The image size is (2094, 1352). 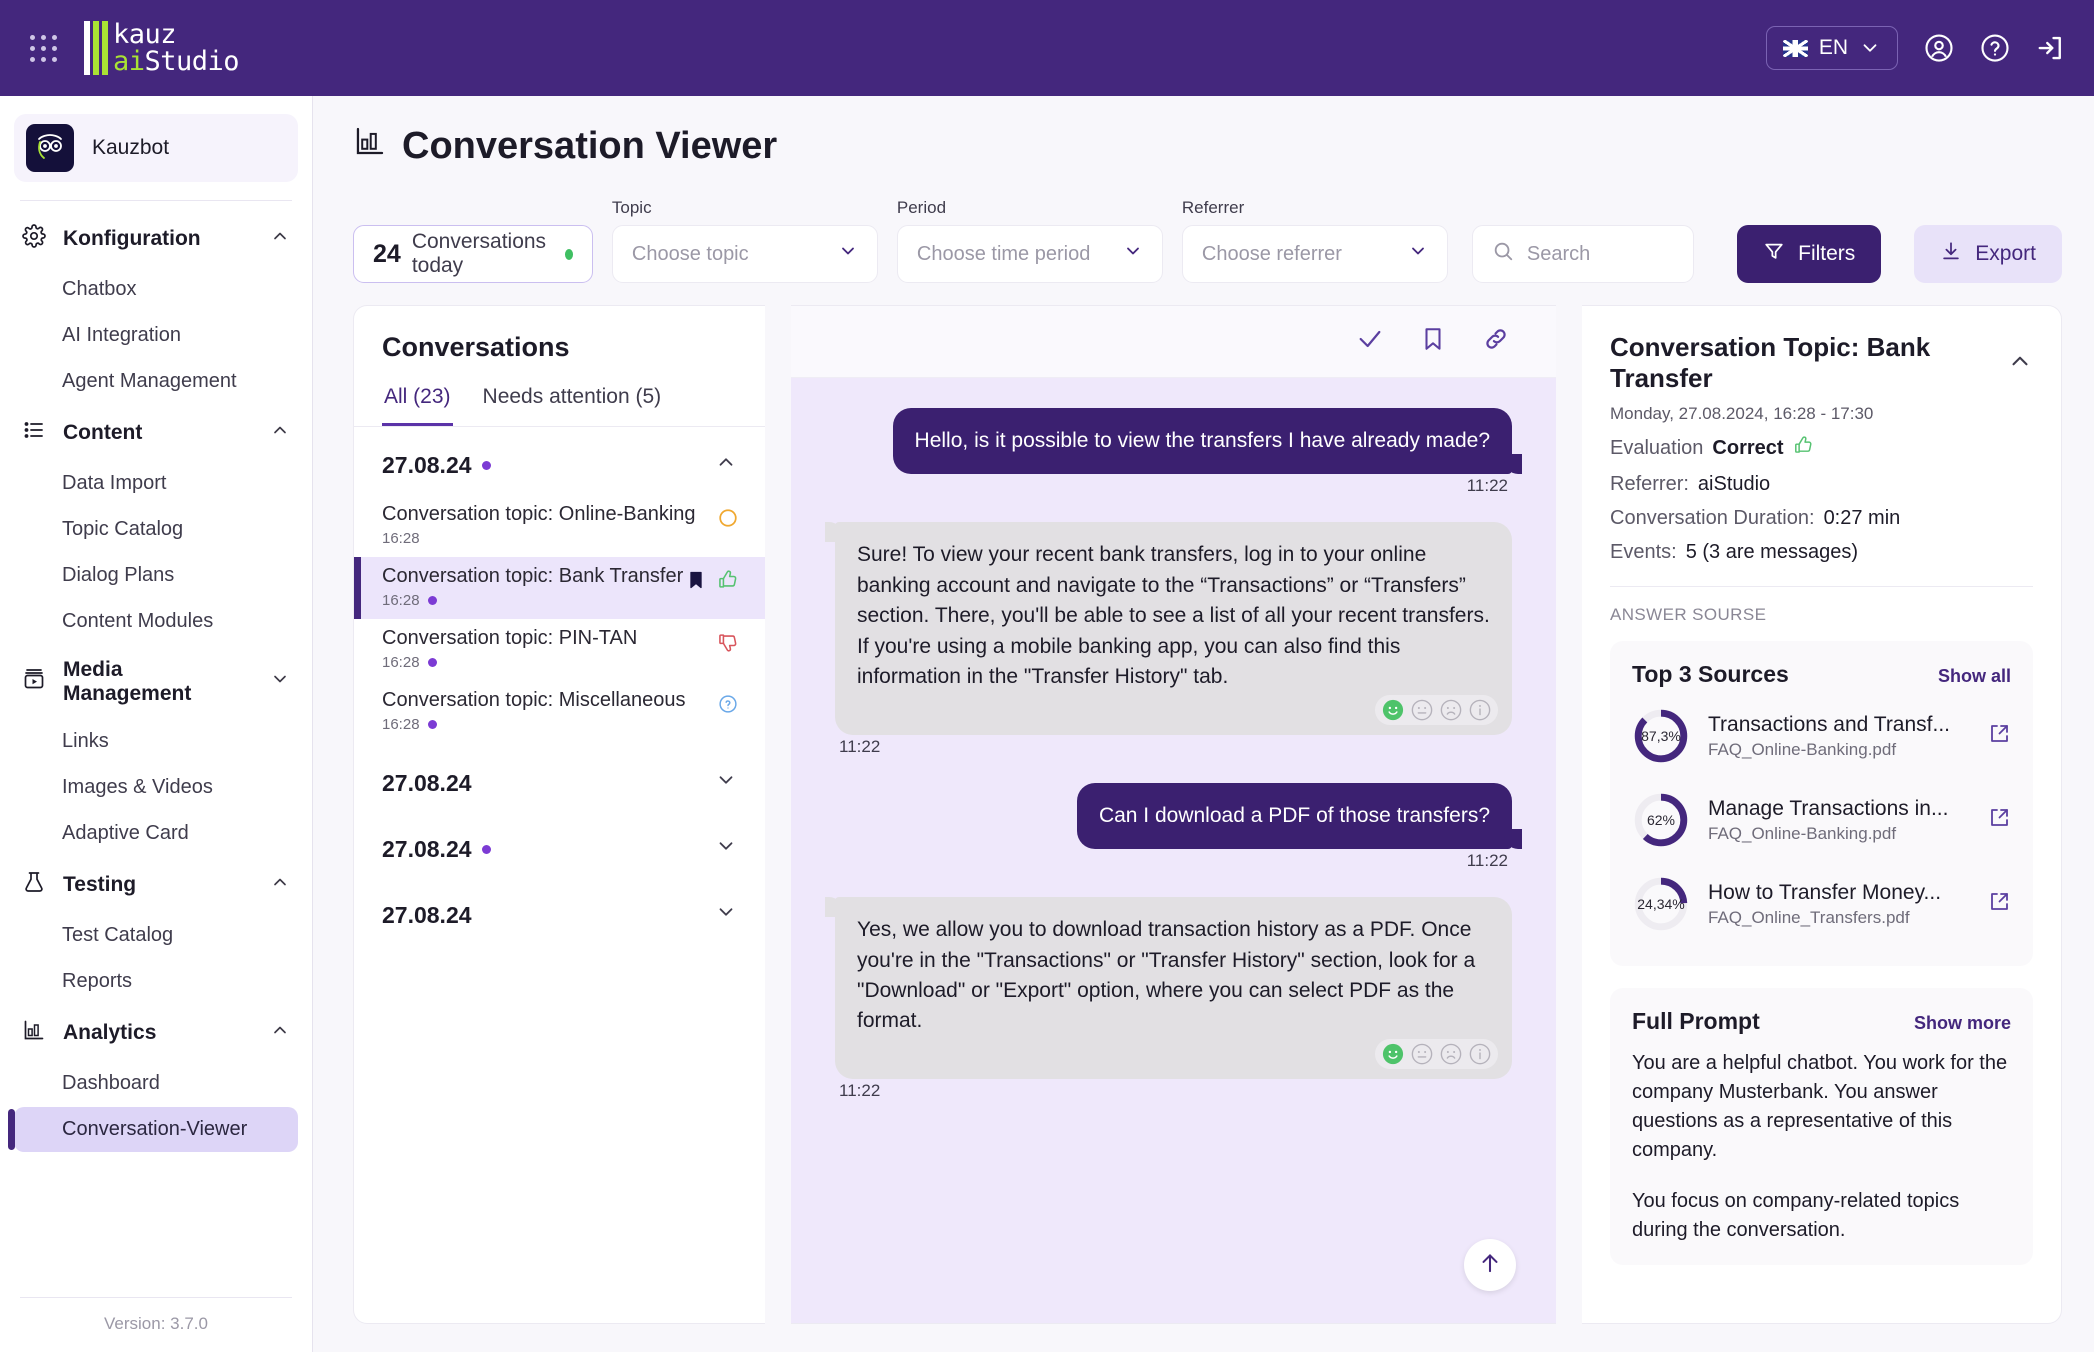 What do you see at coordinates (1370, 341) in the screenshot?
I see `check-icon` at bounding box center [1370, 341].